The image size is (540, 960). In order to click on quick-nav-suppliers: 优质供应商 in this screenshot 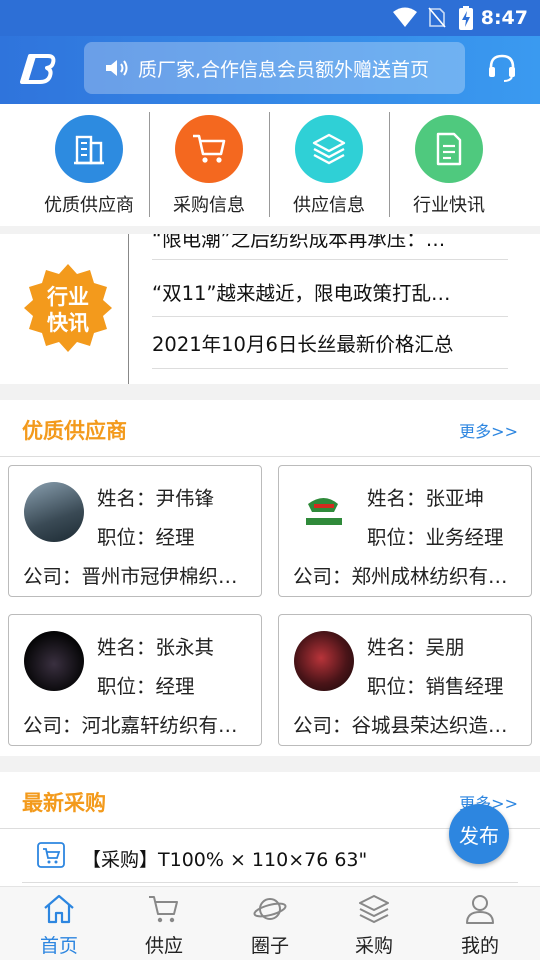, I will do `click(89, 167)`.